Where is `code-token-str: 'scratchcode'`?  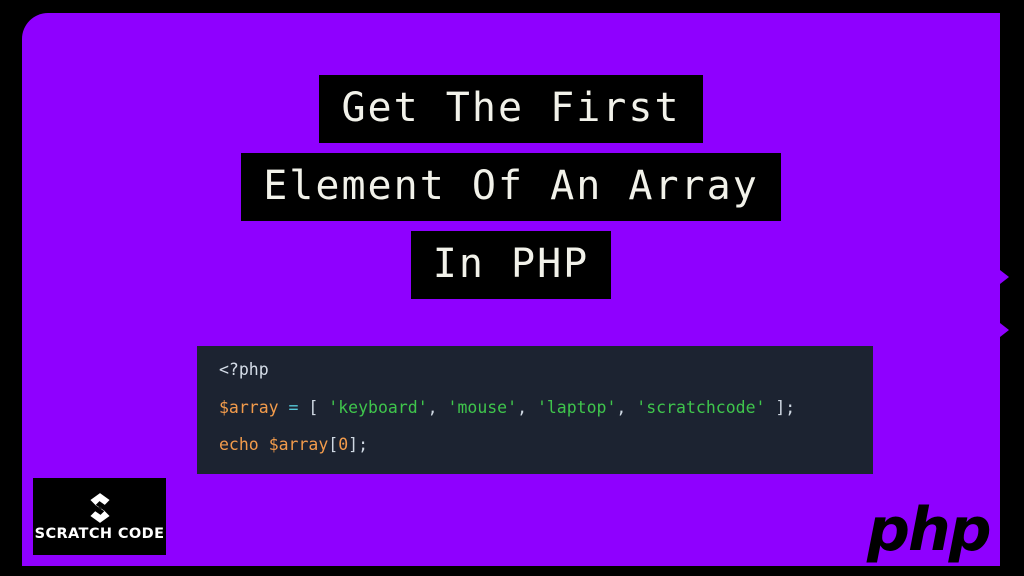 code-token-str: 'scratchcode' is located at coordinates (701, 407).